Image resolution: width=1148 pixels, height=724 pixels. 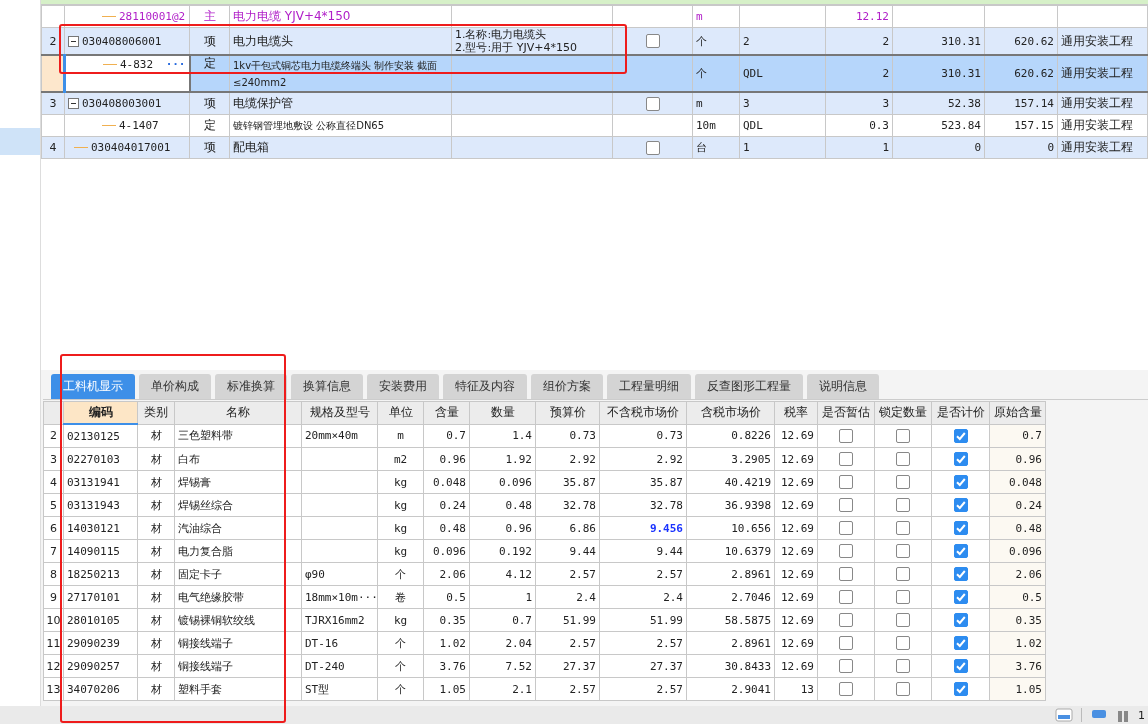 I want to click on item-type: 项, so click(x=209, y=103).